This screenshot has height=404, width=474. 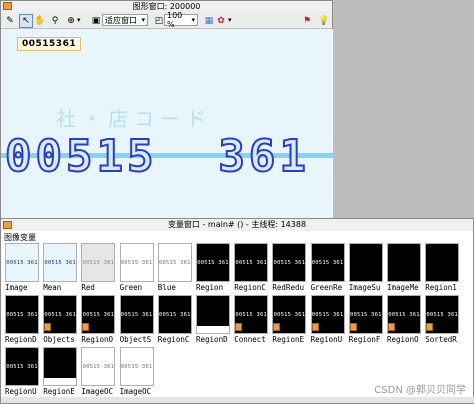 I want to click on zoom-level-dropdown: 100 % ▾, so click(x=181, y=20).